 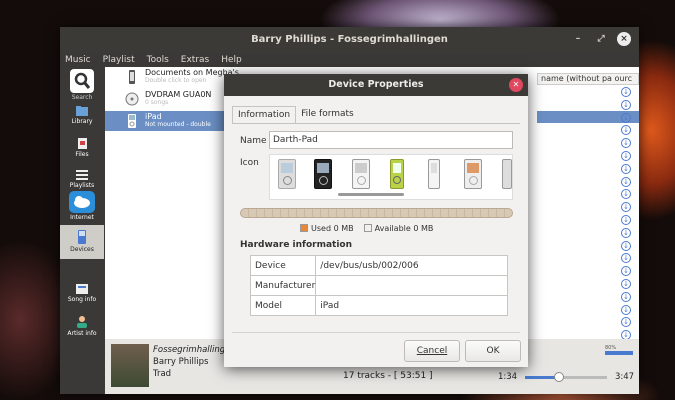 What do you see at coordinates (82, 217) in the screenshot?
I see `sidebar-item-label: Internet` at bounding box center [82, 217].